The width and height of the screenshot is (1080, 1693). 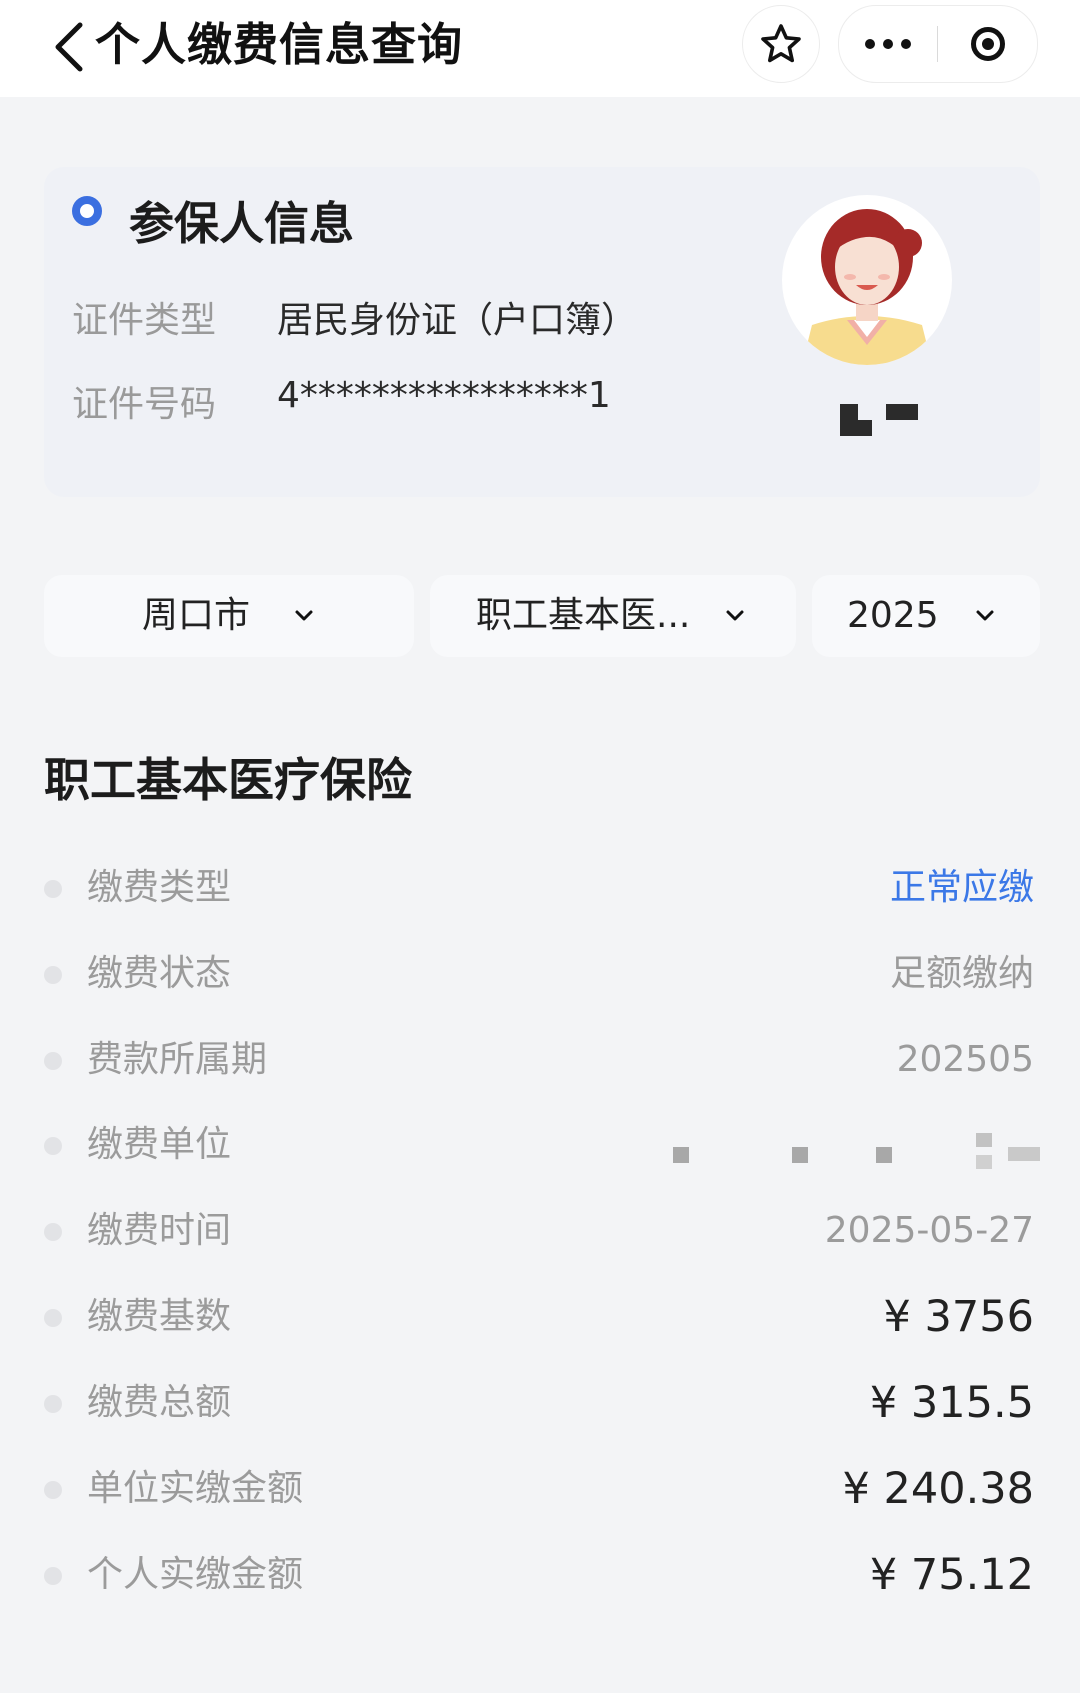 I want to click on favorite-button, so click(x=781, y=44).